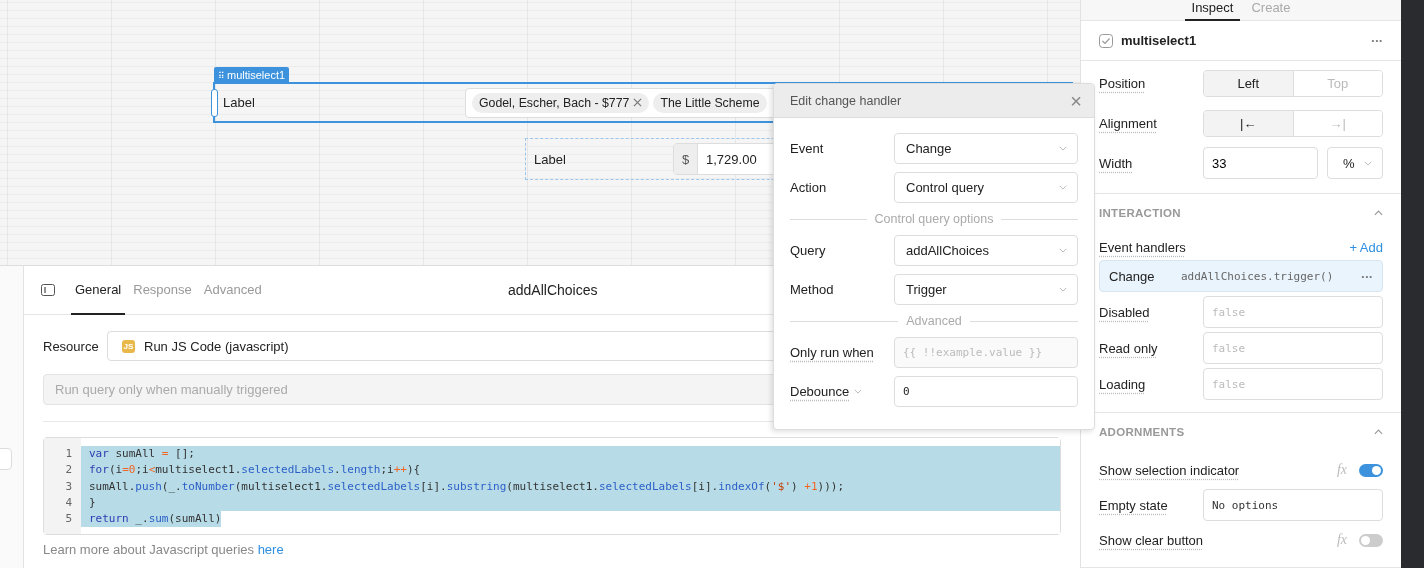 The width and height of the screenshot is (1424, 568). What do you see at coordinates (1159, 40) in the screenshot?
I see `component-name: multiselect1` at bounding box center [1159, 40].